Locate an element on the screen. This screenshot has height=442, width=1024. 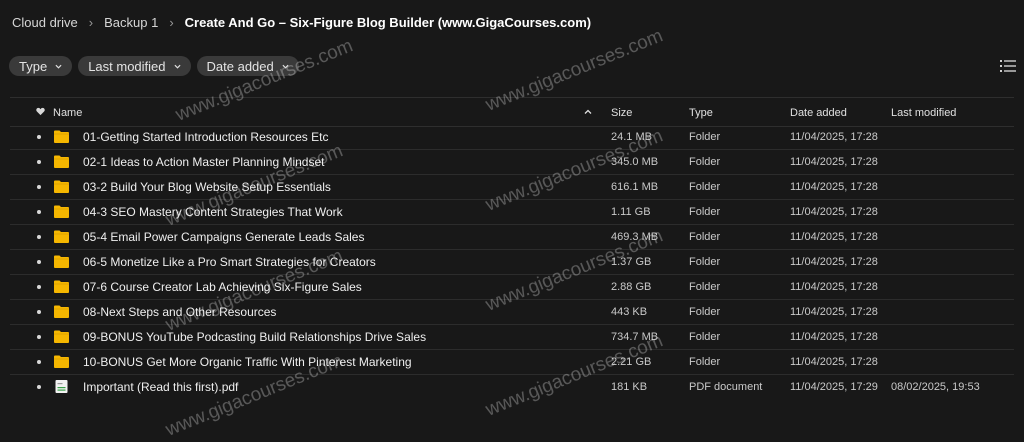
file-size: 2.21 GB is located at coordinates (631, 362).